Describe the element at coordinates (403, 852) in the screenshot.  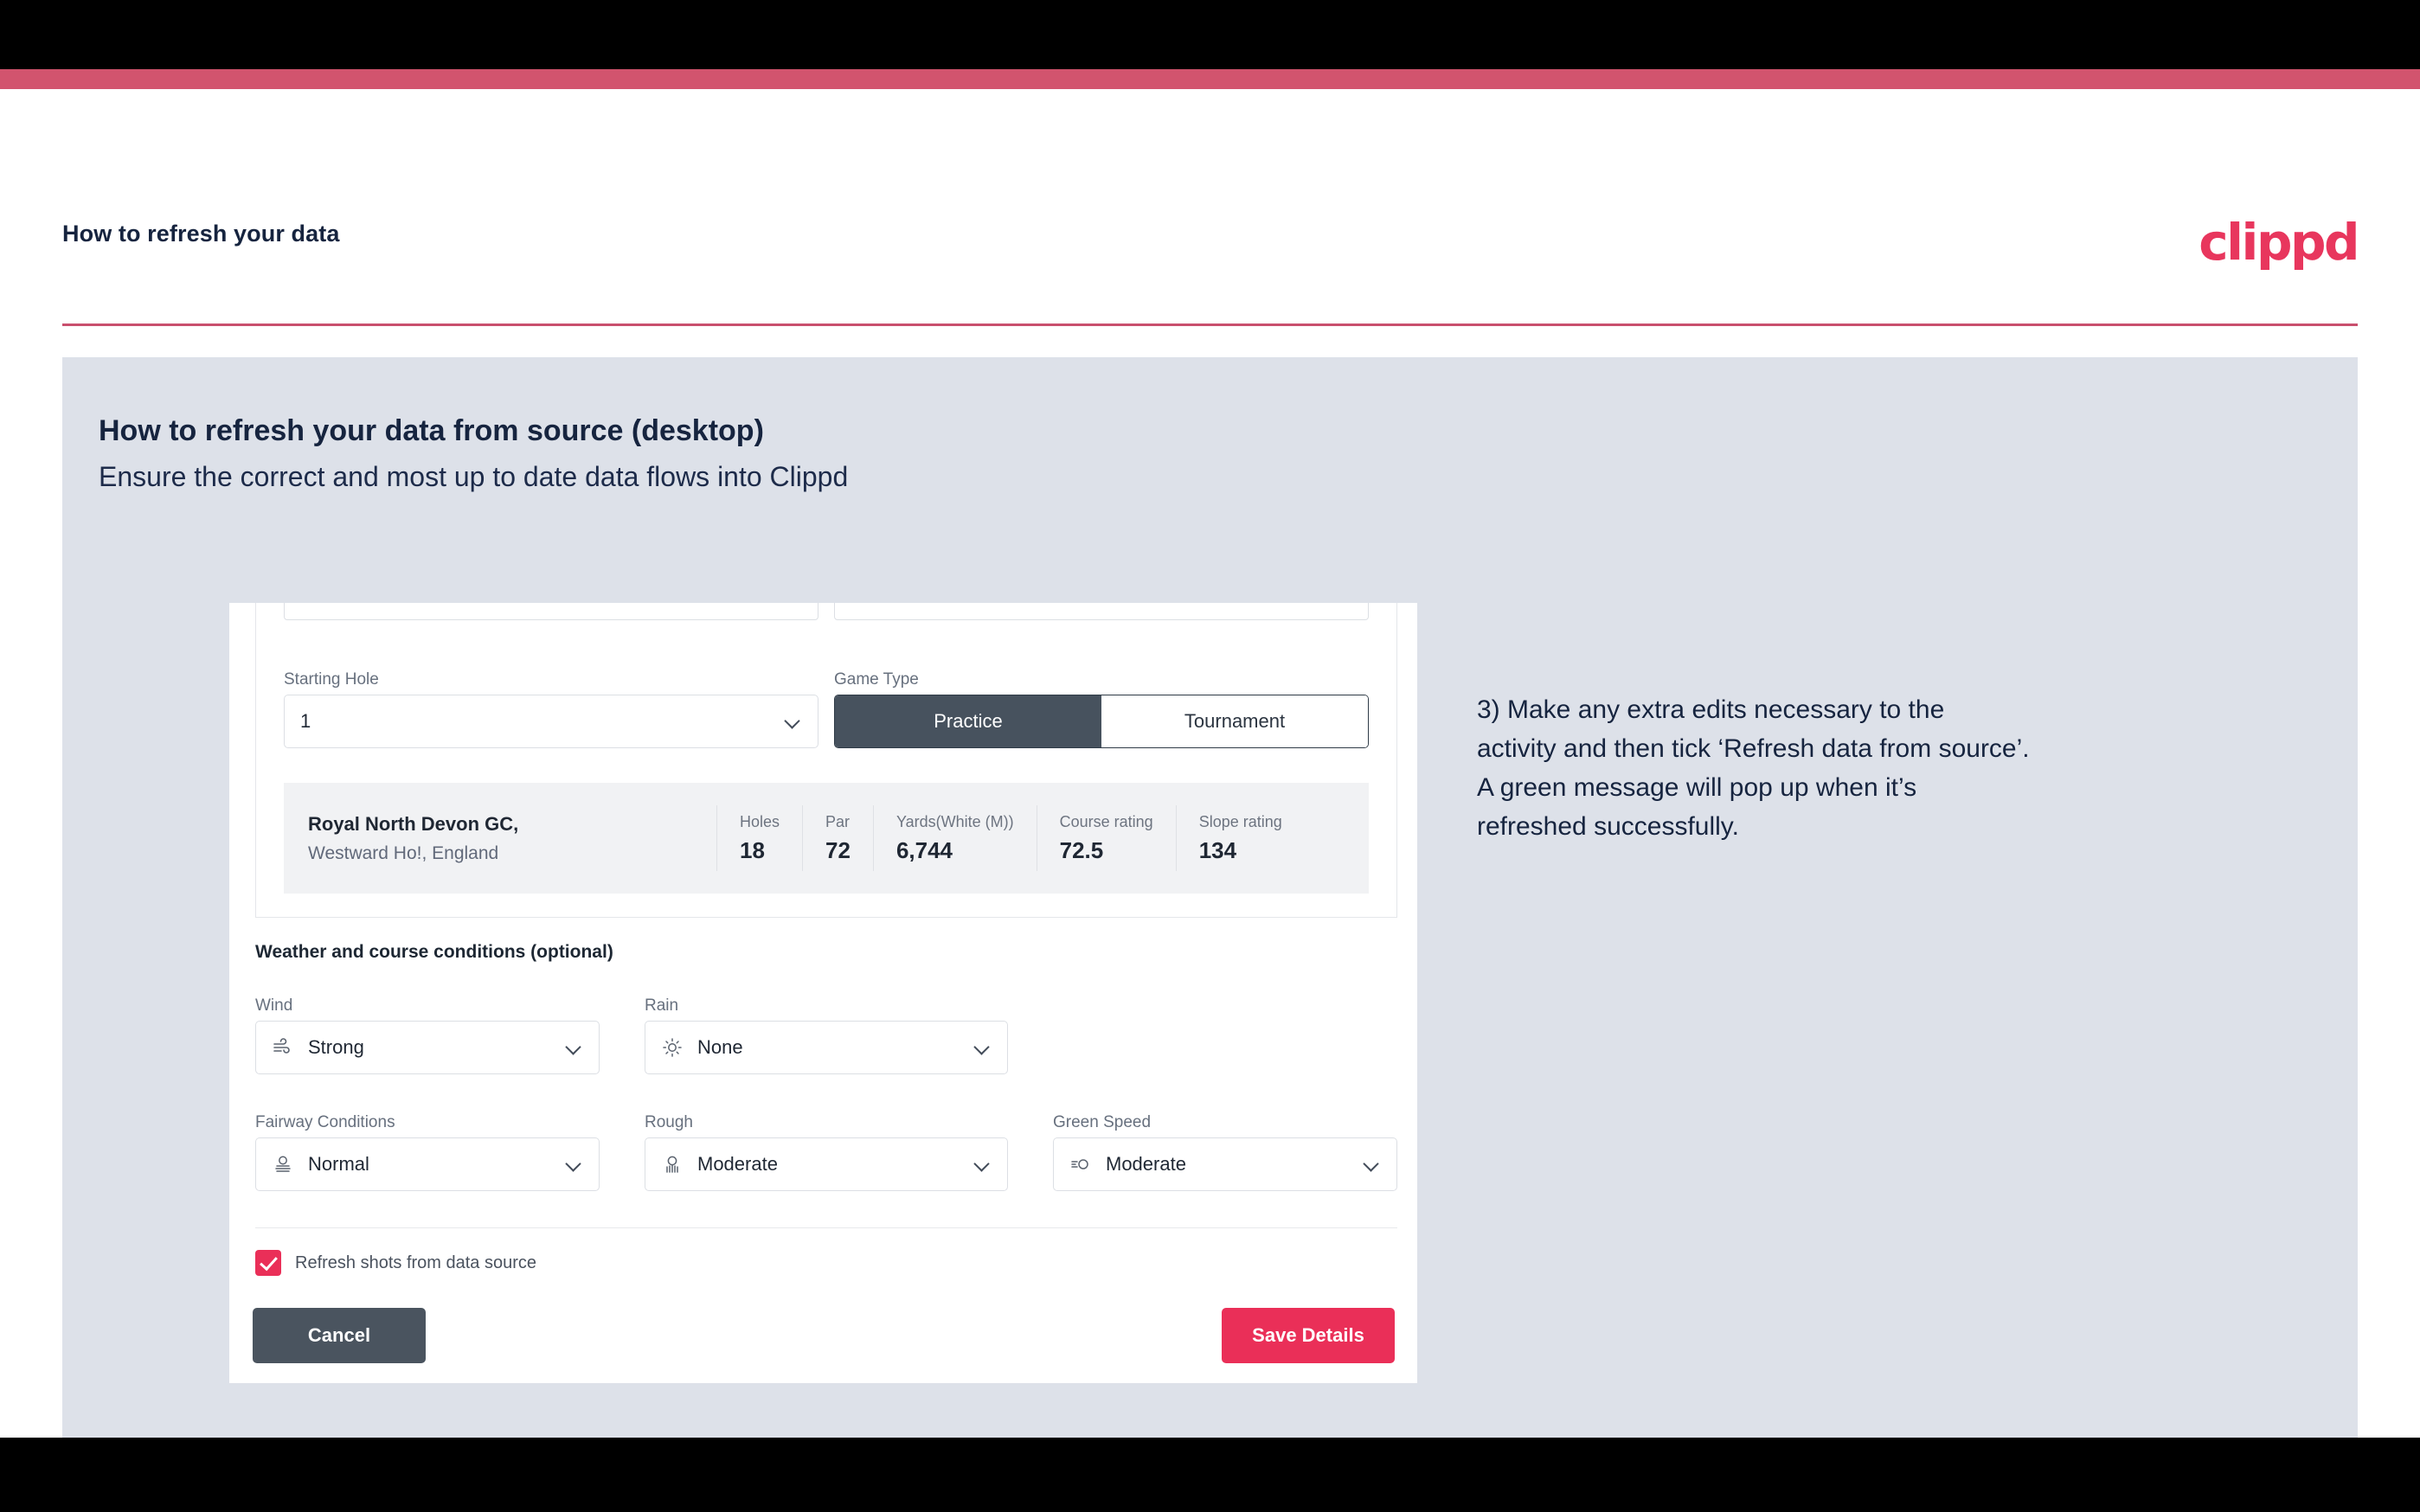
I see `course-location: Westward Ho!, England` at that location.